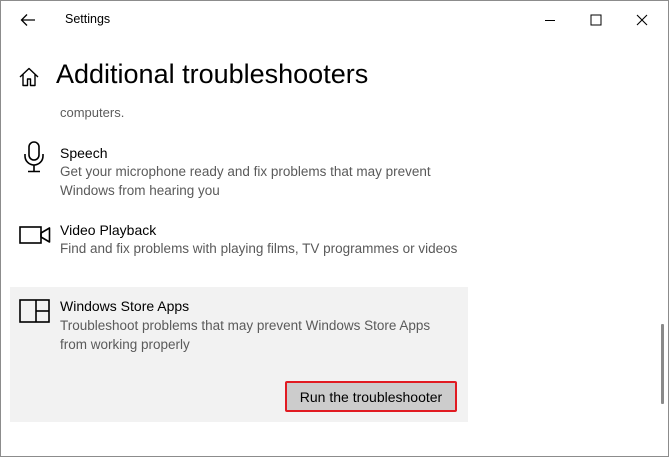  What do you see at coordinates (334, 20) in the screenshot?
I see `title-bar: Settings` at bounding box center [334, 20].